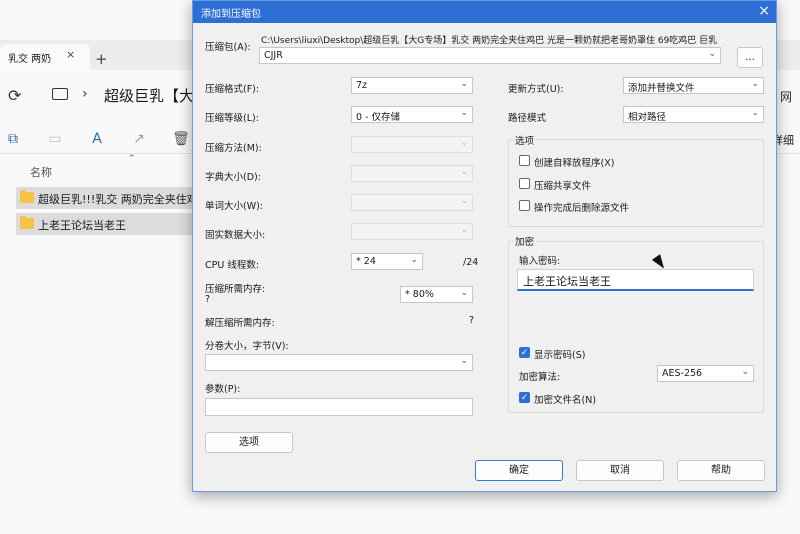 This screenshot has height=534, width=800. Describe the element at coordinates (85, 94) in the screenshot. I see `chevron-right-icon: ›` at that location.